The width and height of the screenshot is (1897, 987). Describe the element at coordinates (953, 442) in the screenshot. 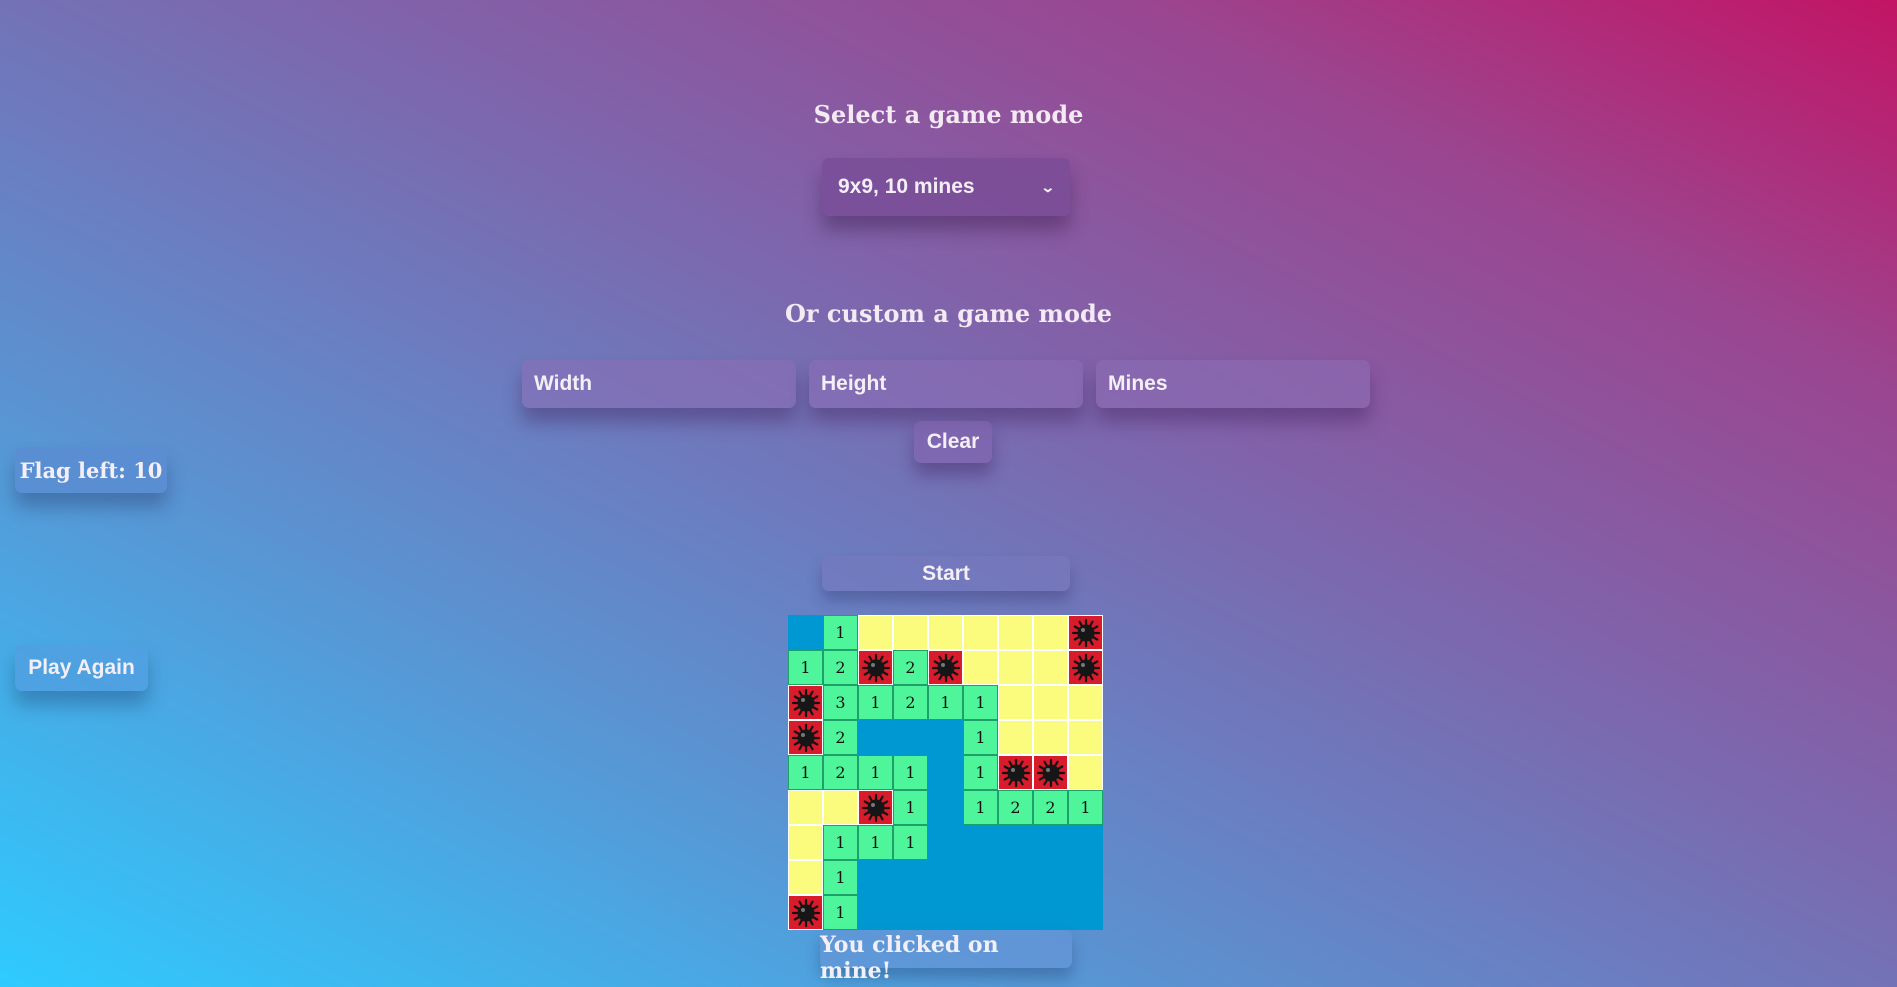

I see `clear-button: Clear` at that location.